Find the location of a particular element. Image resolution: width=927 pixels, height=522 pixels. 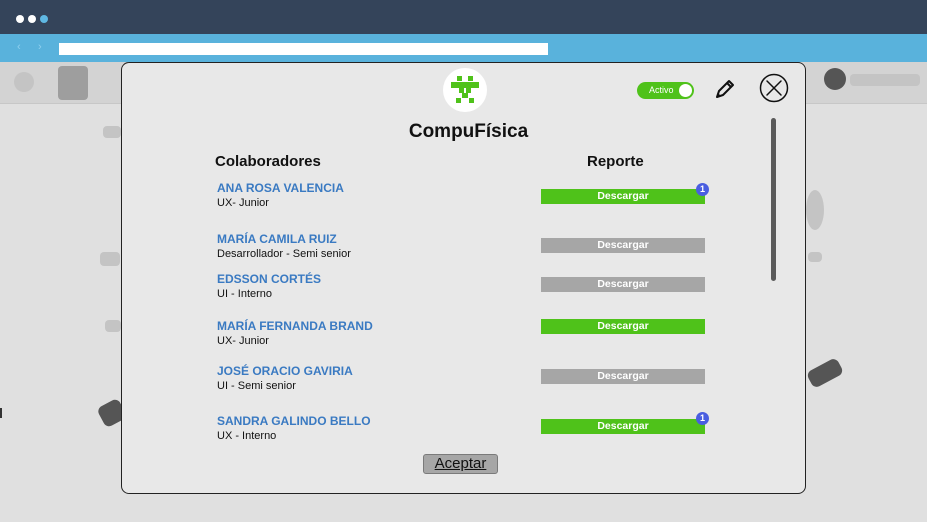

collaborator-role: UX - Interno is located at coordinates (247, 436).